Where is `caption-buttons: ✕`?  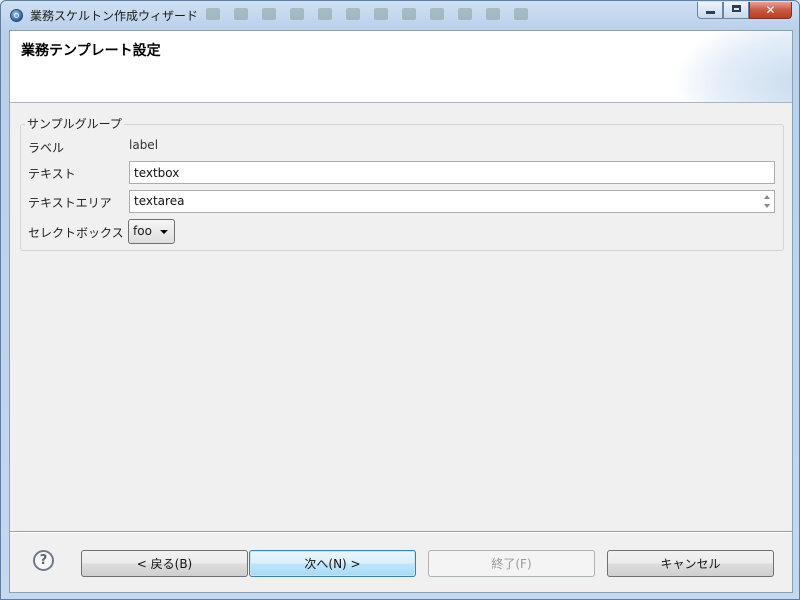 caption-buttons: ✕ is located at coordinates (744, 10).